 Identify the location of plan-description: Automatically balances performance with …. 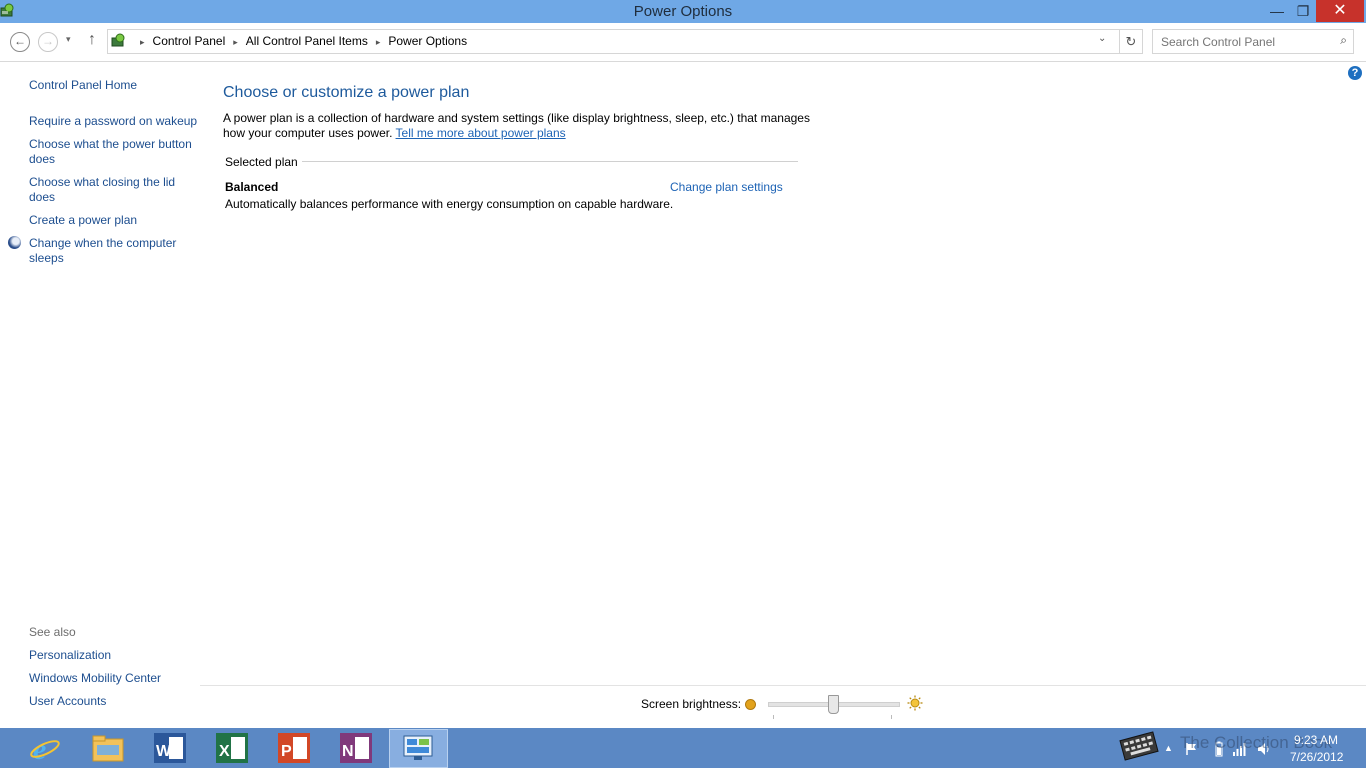
(449, 204).